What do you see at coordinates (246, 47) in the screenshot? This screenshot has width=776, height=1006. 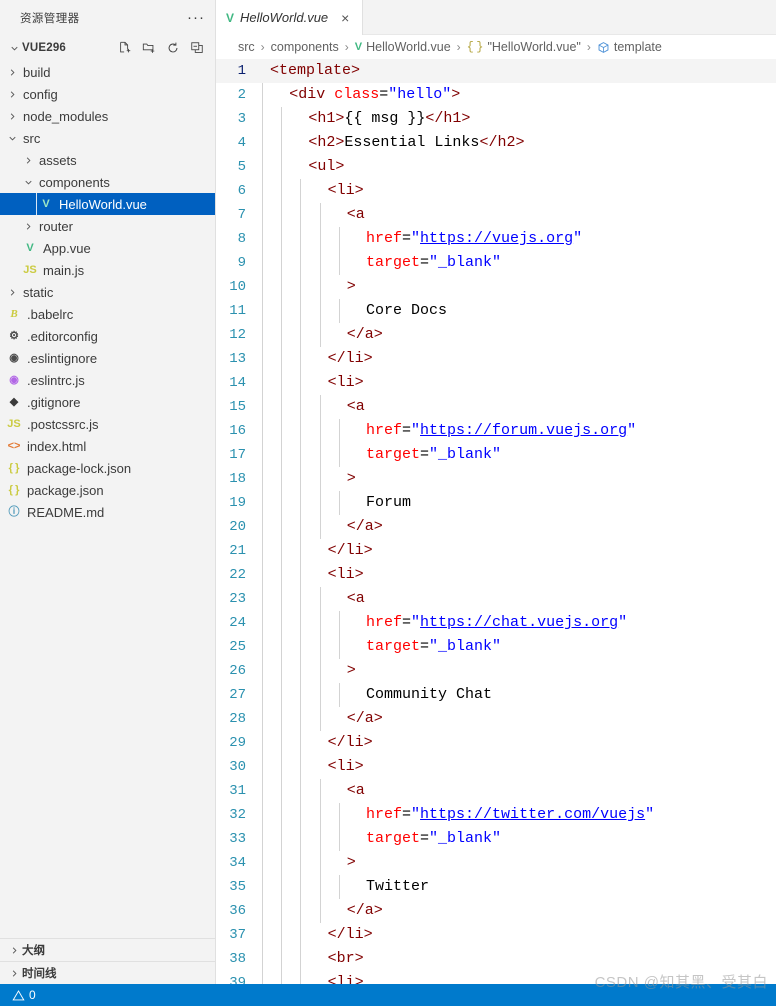 I see `breadcrumb-item-0: src` at bounding box center [246, 47].